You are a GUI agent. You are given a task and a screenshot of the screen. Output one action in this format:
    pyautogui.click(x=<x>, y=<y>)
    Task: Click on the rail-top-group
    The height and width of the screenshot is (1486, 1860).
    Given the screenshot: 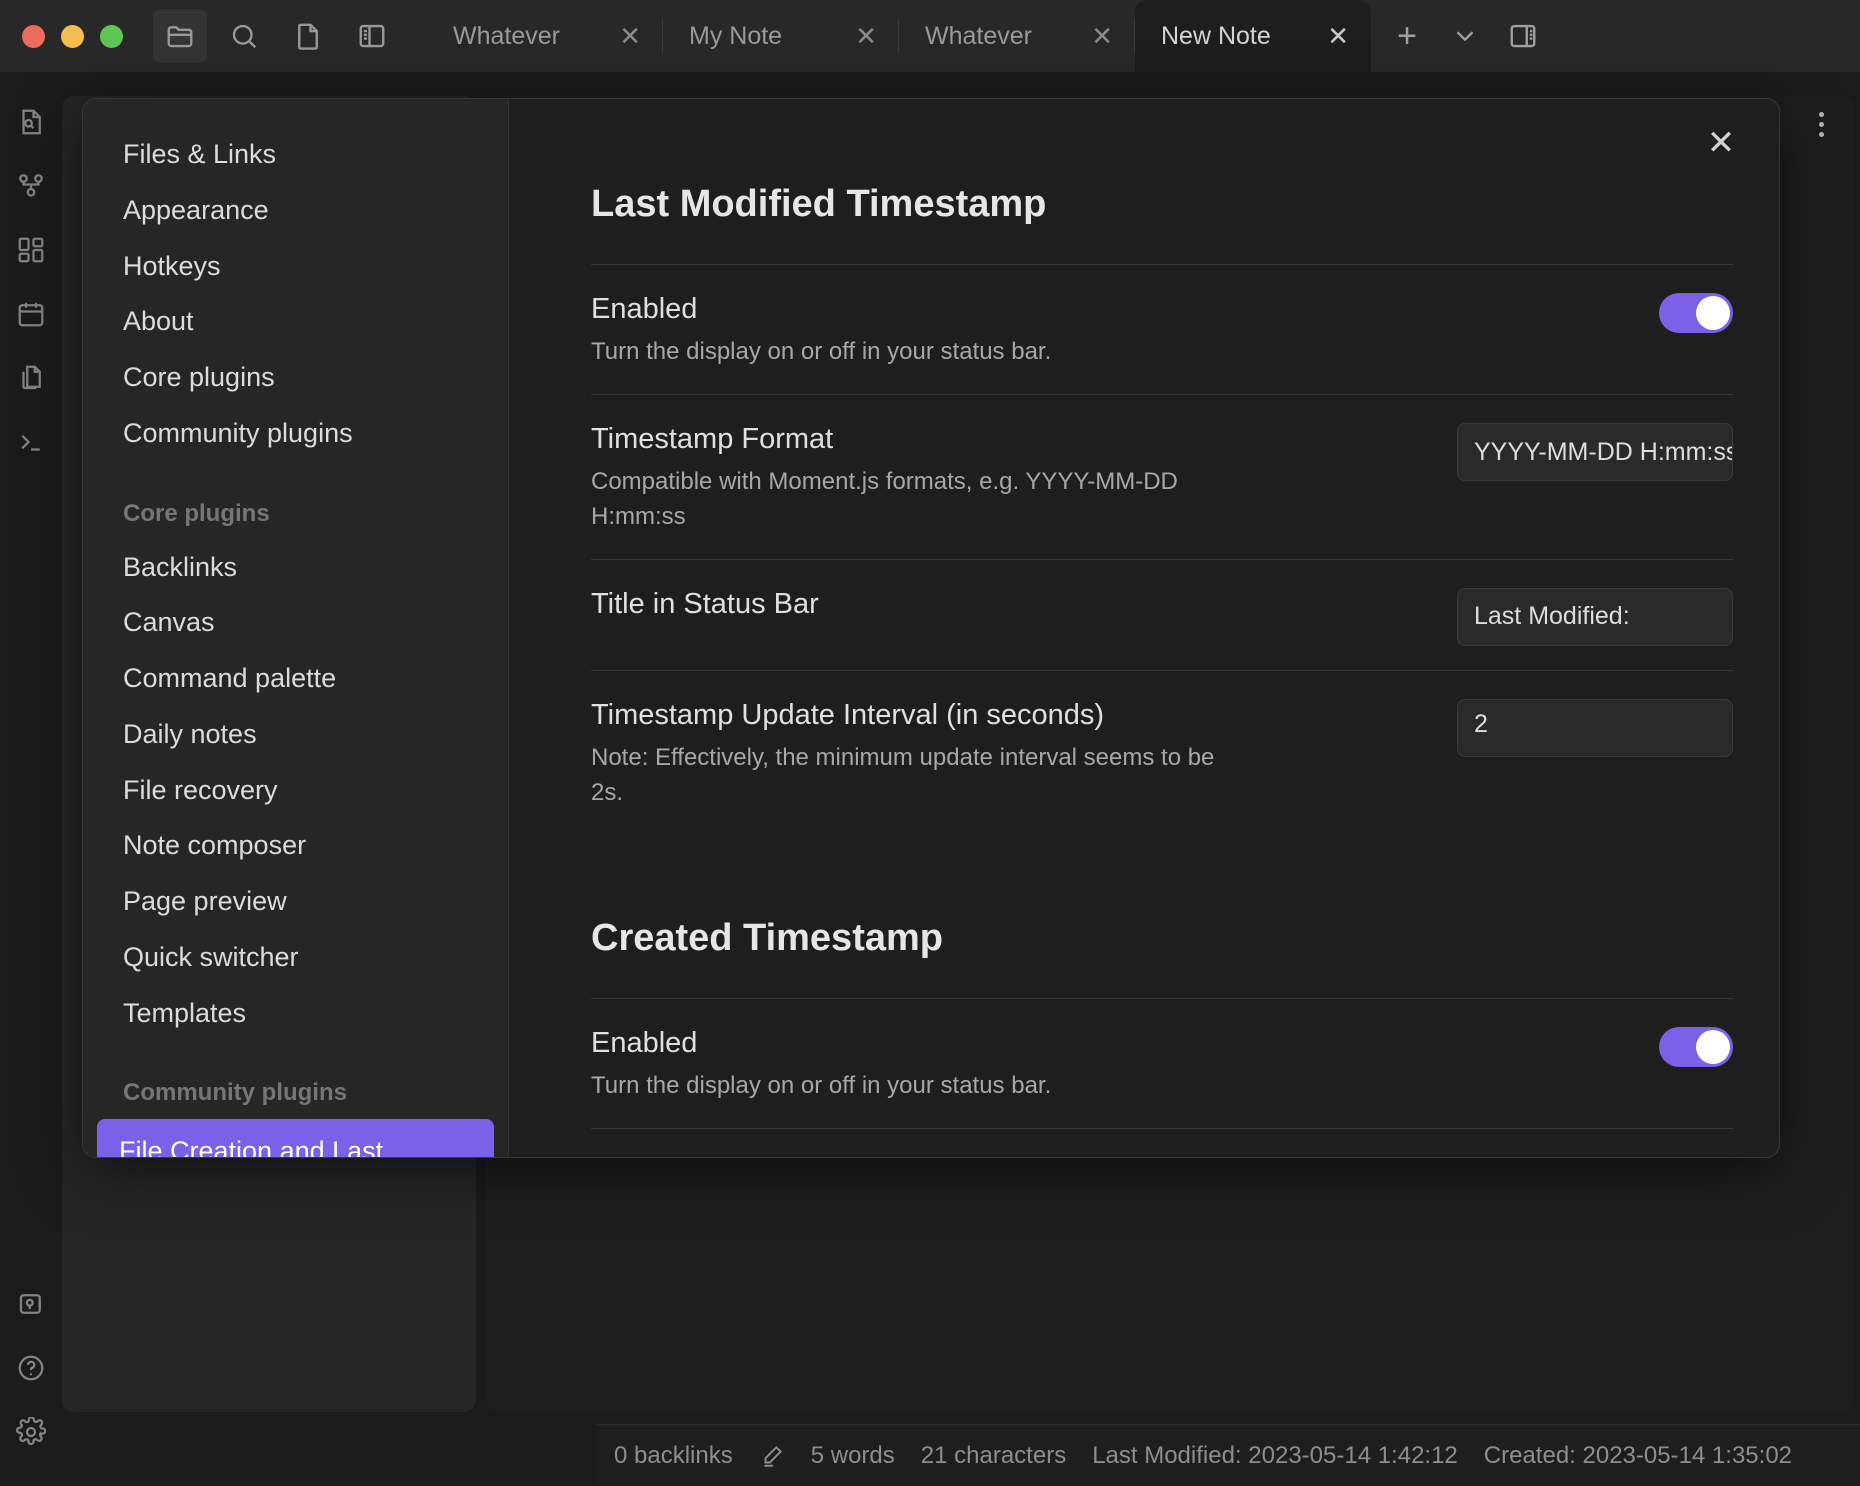 What is the action you would take?
    pyautogui.click(x=31, y=273)
    